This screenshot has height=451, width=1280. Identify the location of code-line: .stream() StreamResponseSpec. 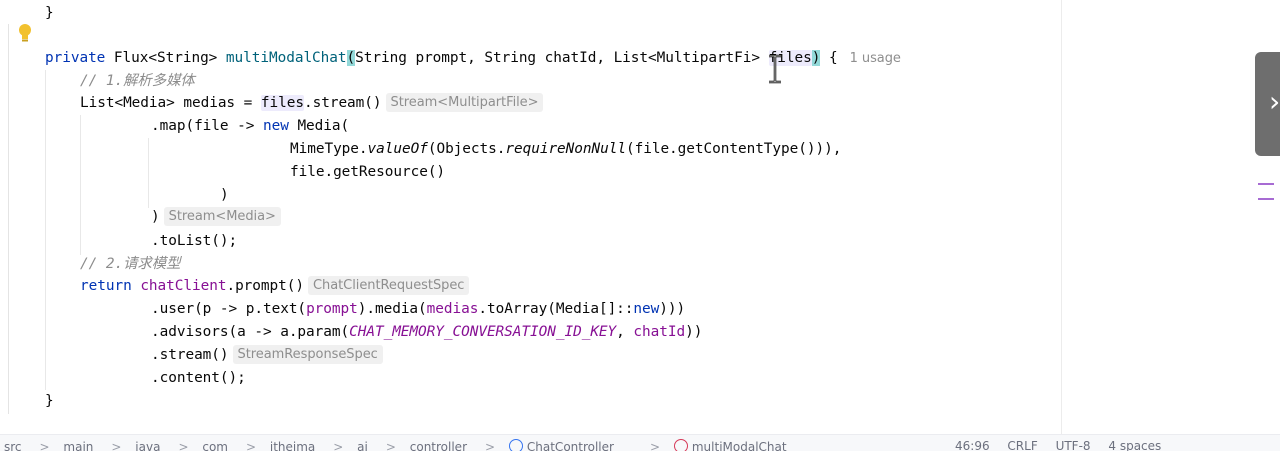
(267, 355).